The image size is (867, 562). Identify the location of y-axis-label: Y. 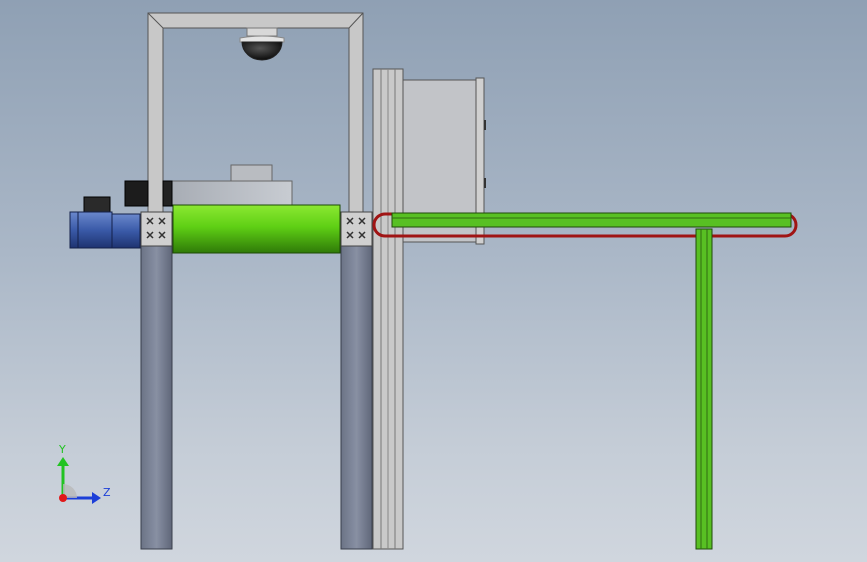
(62, 449).